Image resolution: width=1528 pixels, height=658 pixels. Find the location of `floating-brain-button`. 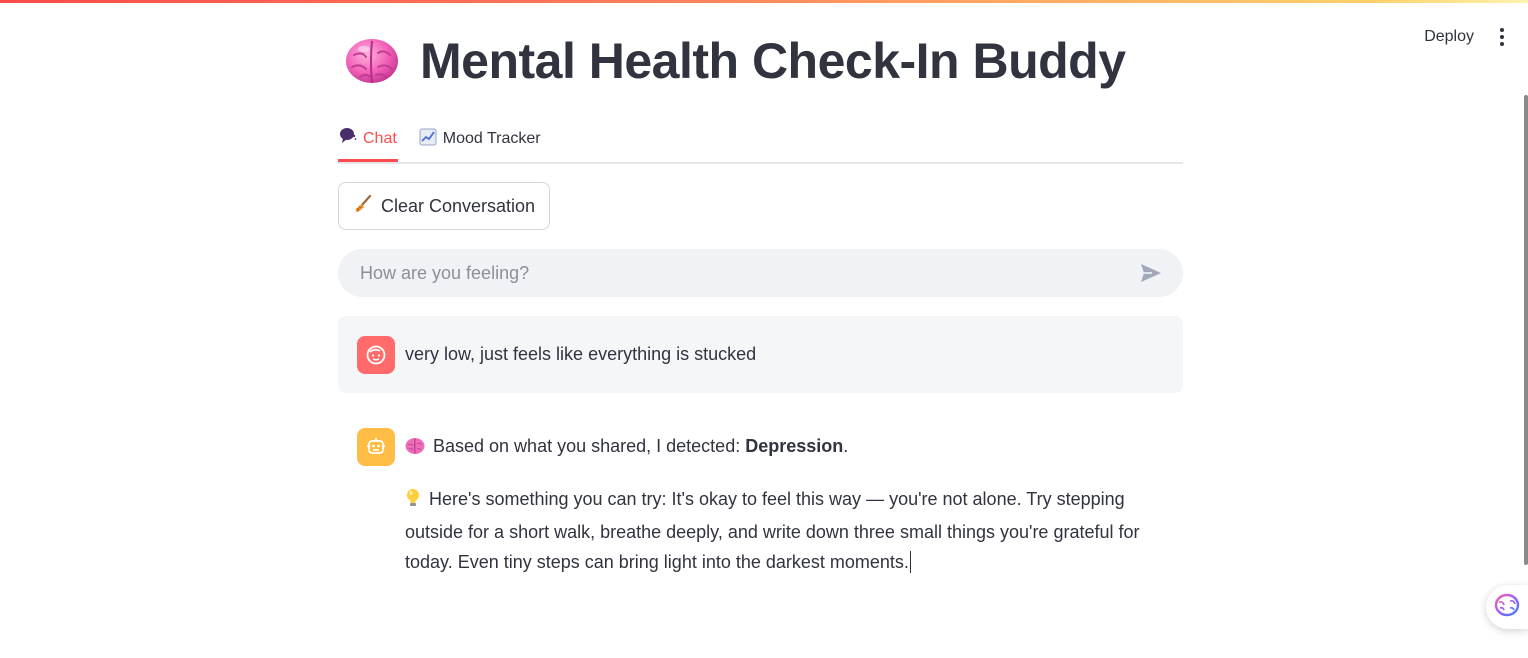

floating-brain-button is located at coordinates (1507, 607).